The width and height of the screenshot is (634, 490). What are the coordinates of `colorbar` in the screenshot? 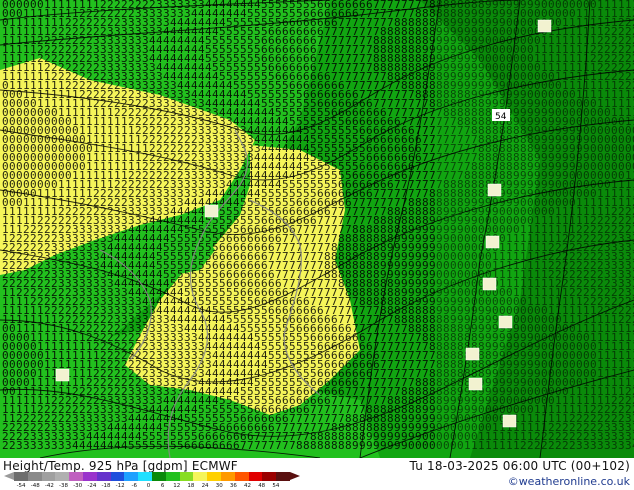 It's located at (152, 476).